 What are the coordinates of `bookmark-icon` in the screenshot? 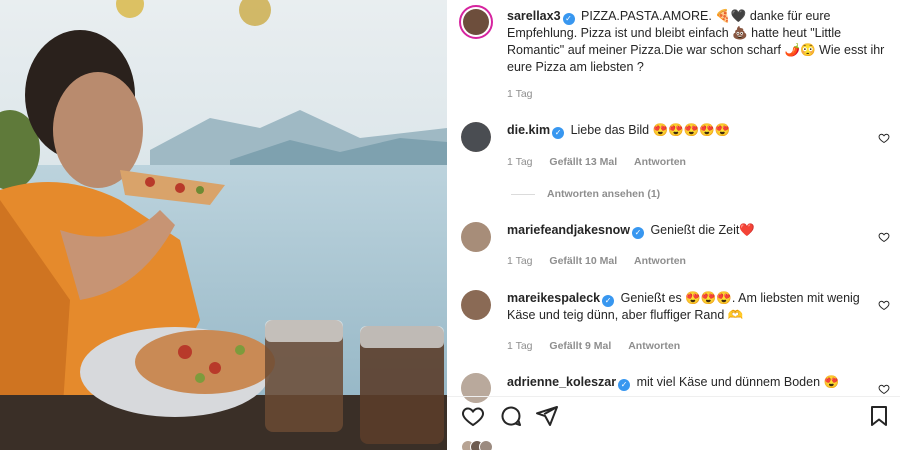 It's located at (879, 416).